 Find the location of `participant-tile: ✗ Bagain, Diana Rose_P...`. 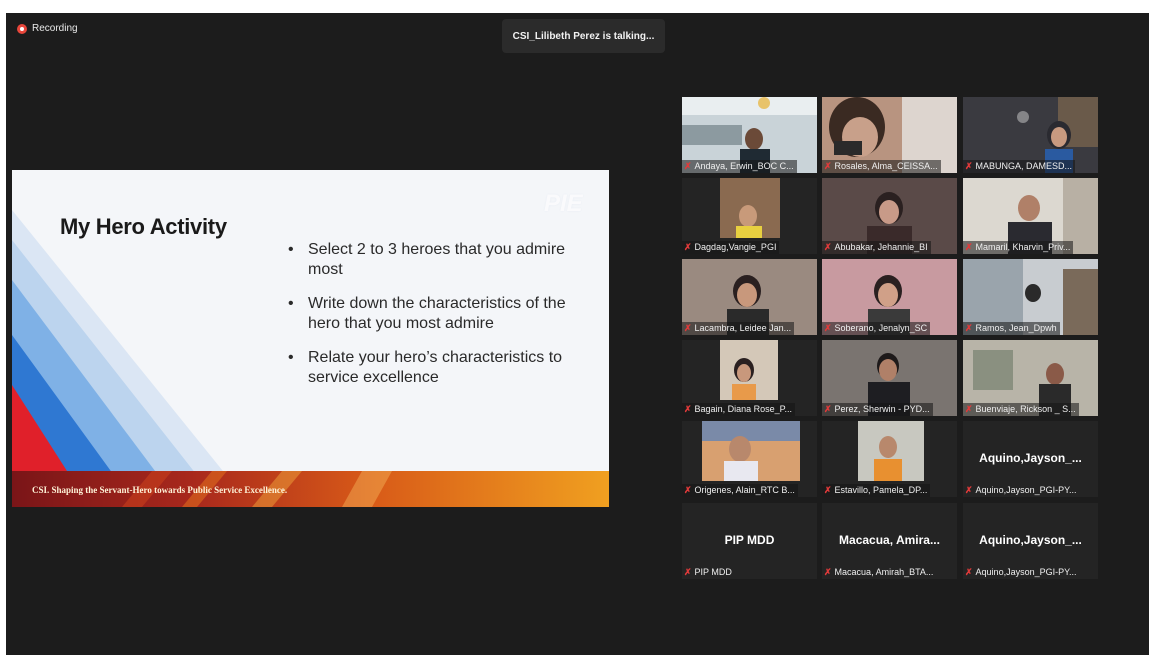

participant-tile: ✗ Bagain, Diana Rose_P... is located at coordinates (749, 378).